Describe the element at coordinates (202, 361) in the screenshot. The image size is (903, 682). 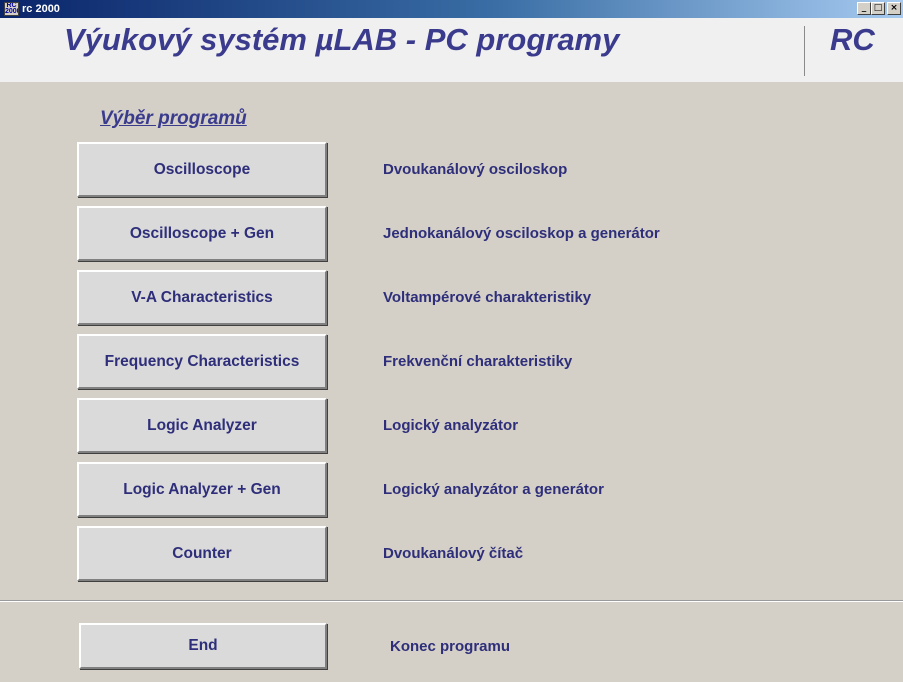
I see `frequency-characteristics-button: Frequency Characteristics` at that location.